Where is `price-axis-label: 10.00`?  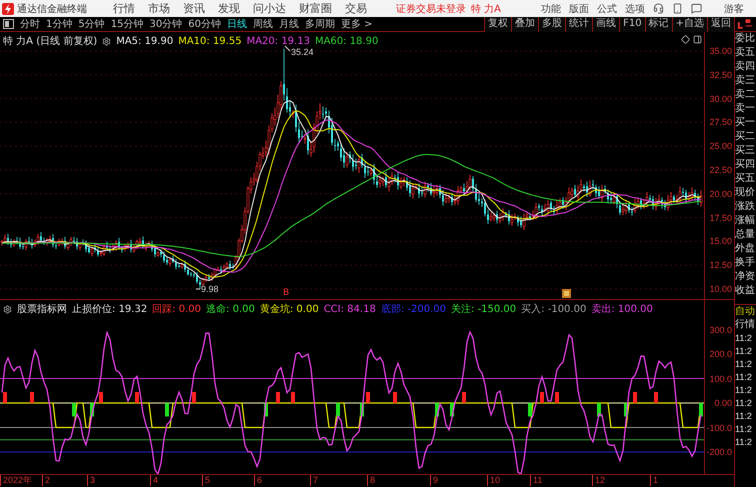
price-axis-label: 10.00 is located at coordinates (720, 289).